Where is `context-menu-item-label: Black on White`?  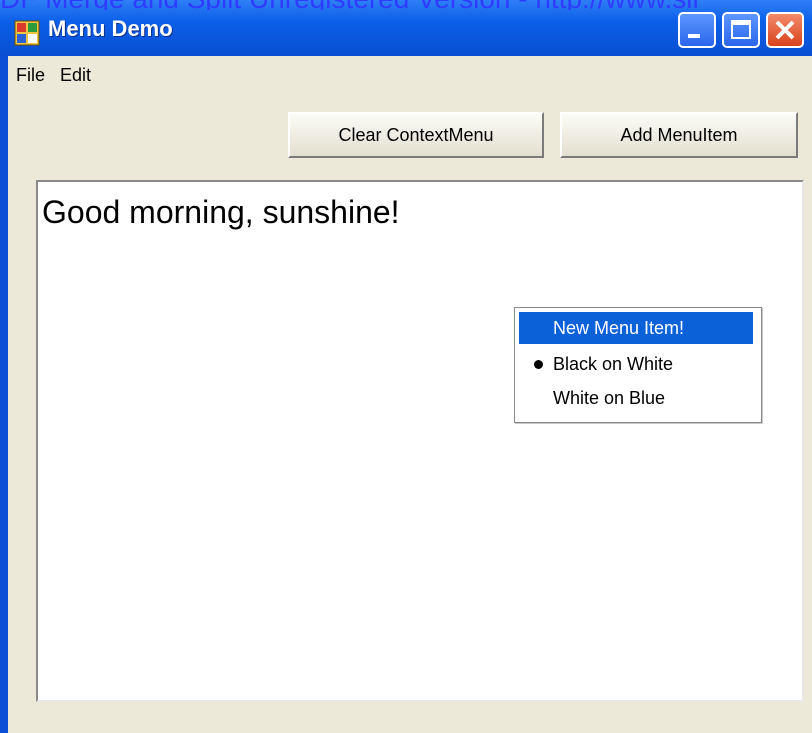 context-menu-item-label: Black on White is located at coordinates (613, 364).